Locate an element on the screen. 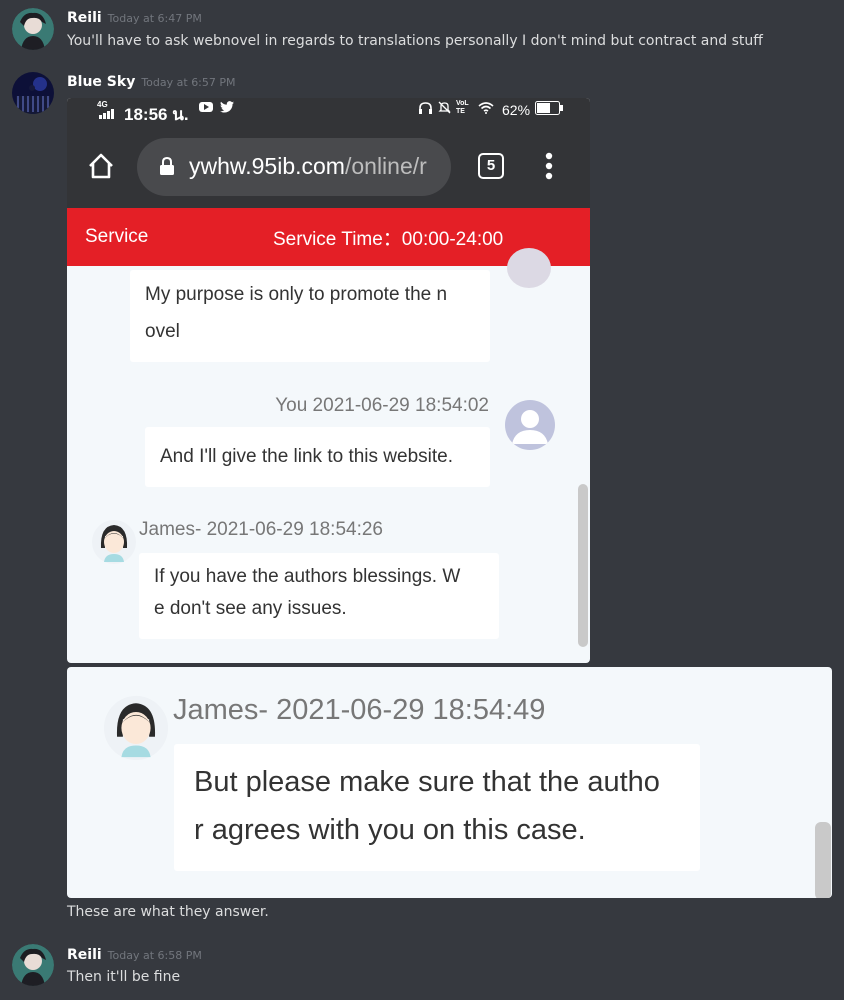 This screenshot has width=844, height=1000. more-vert-icon is located at coordinates (549, 166).